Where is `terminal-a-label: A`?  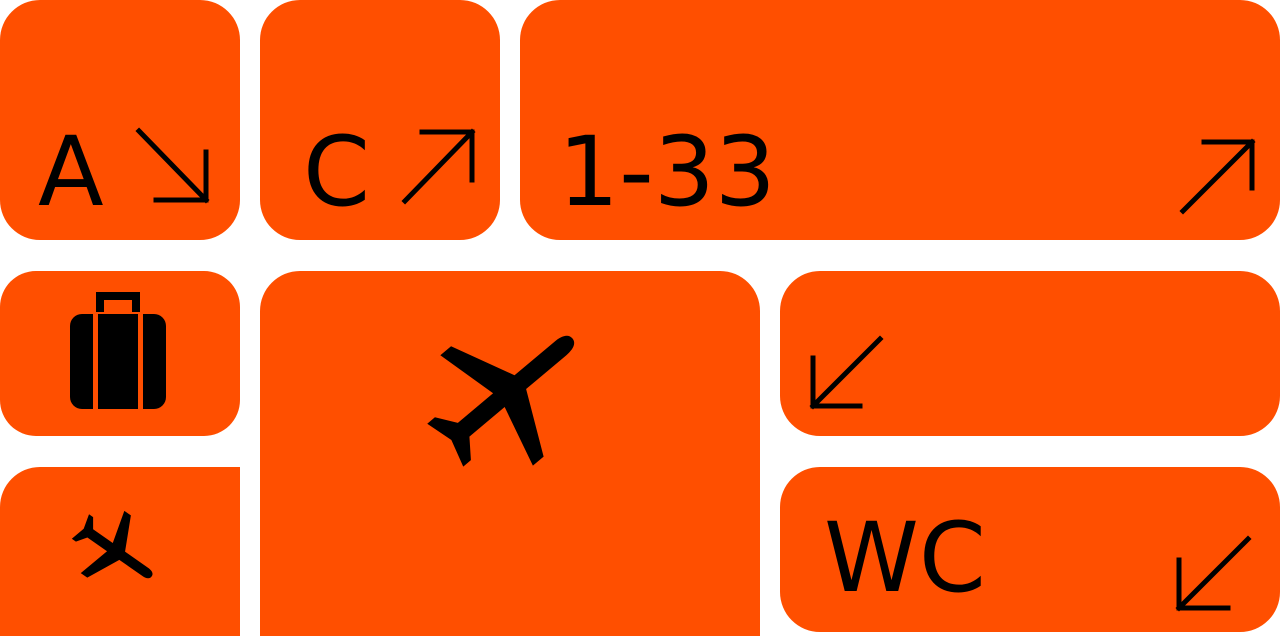
terminal-a-label: A is located at coordinates (71, 172).